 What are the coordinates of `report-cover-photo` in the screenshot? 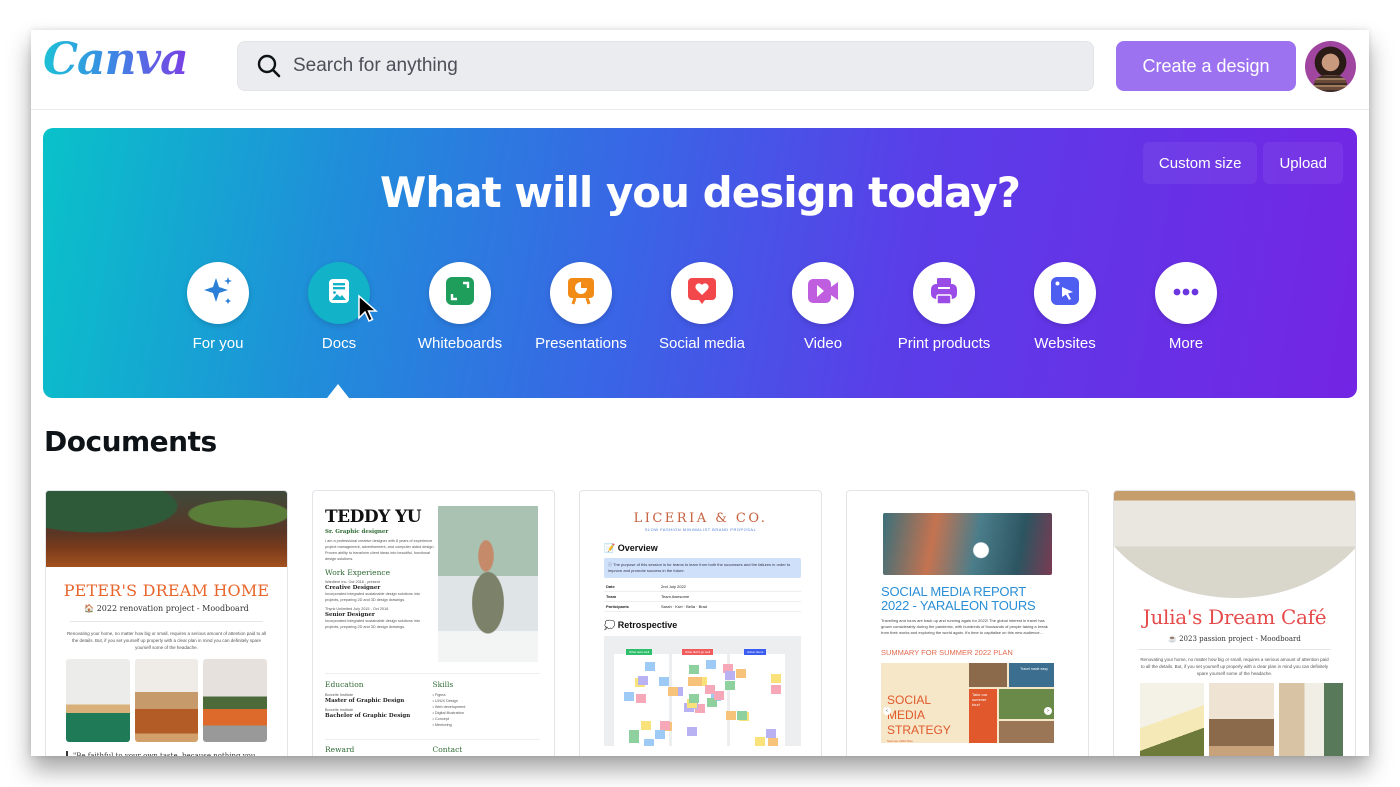 It's located at (967, 544).